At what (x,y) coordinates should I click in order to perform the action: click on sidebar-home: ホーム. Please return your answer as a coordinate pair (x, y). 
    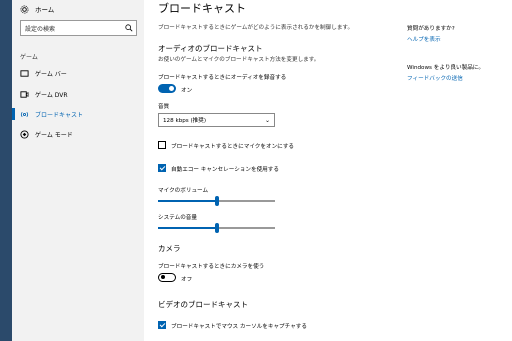
    Looking at the image, I should click on (37, 9).